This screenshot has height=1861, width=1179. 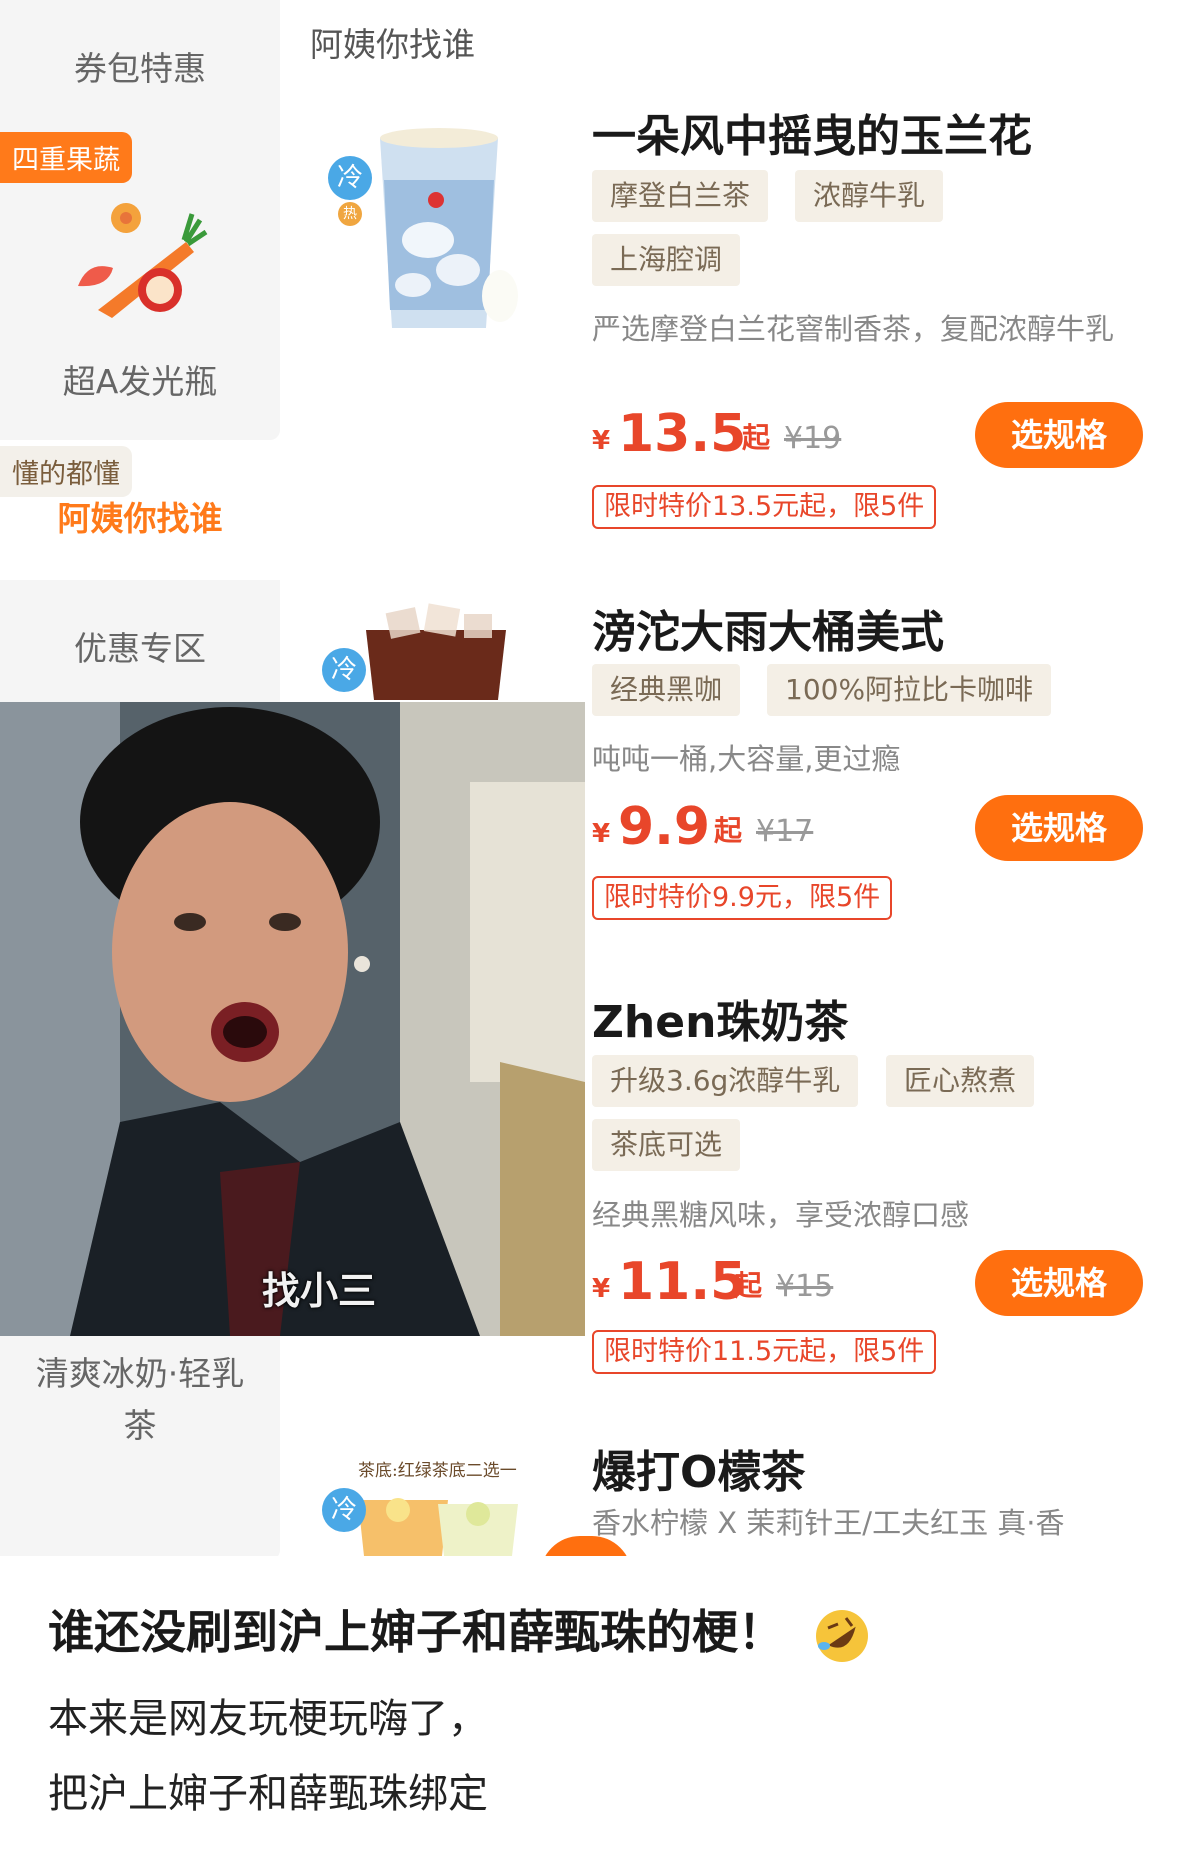 I want to click on price-row: ¥ 9.9 起 ¥17, so click(x=772, y=825).